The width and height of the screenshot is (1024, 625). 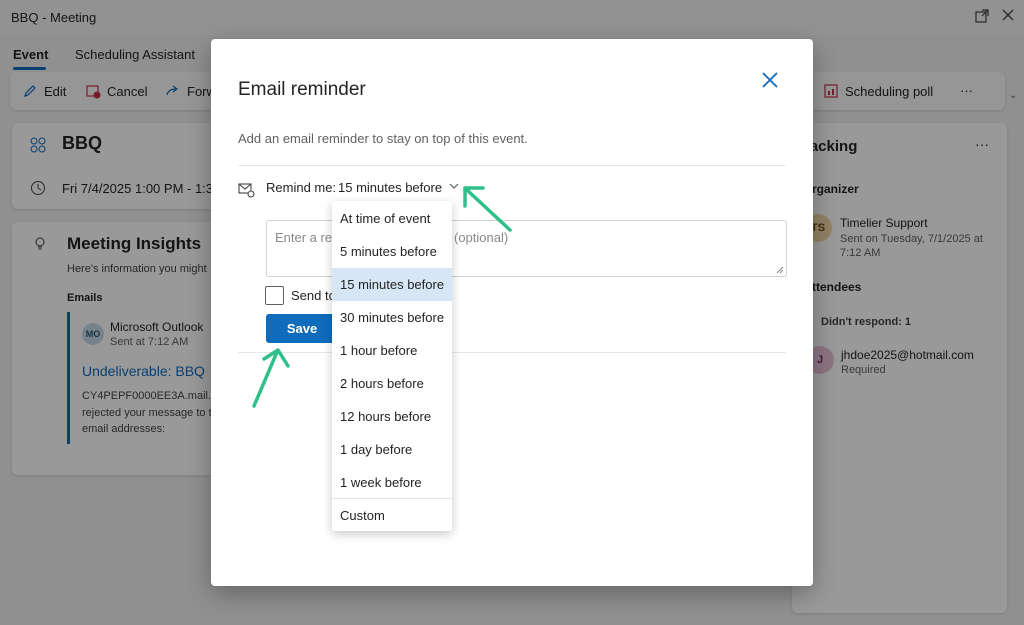 What do you see at coordinates (392, 416) in the screenshot?
I see `option-12-hours-before: 12 hours before` at bounding box center [392, 416].